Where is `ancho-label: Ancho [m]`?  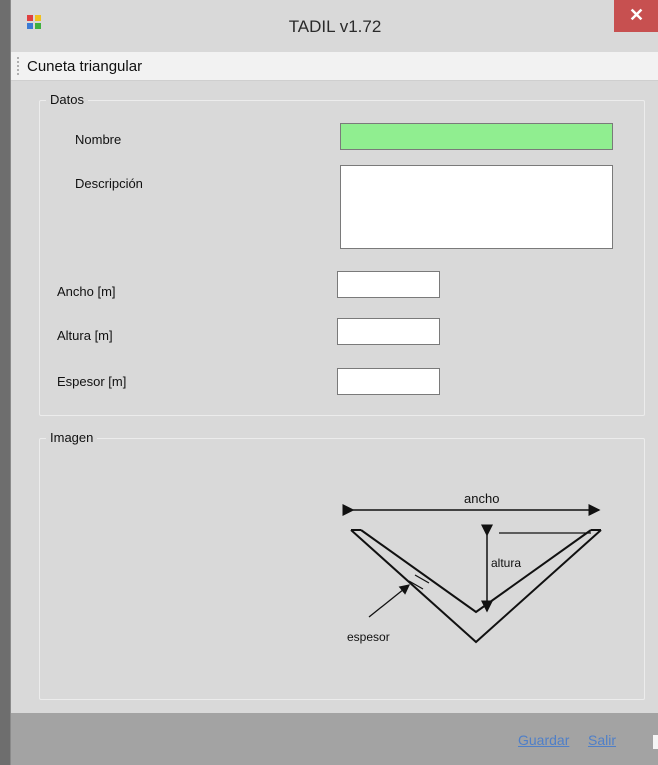
ancho-label: Ancho [m] is located at coordinates (86, 291).